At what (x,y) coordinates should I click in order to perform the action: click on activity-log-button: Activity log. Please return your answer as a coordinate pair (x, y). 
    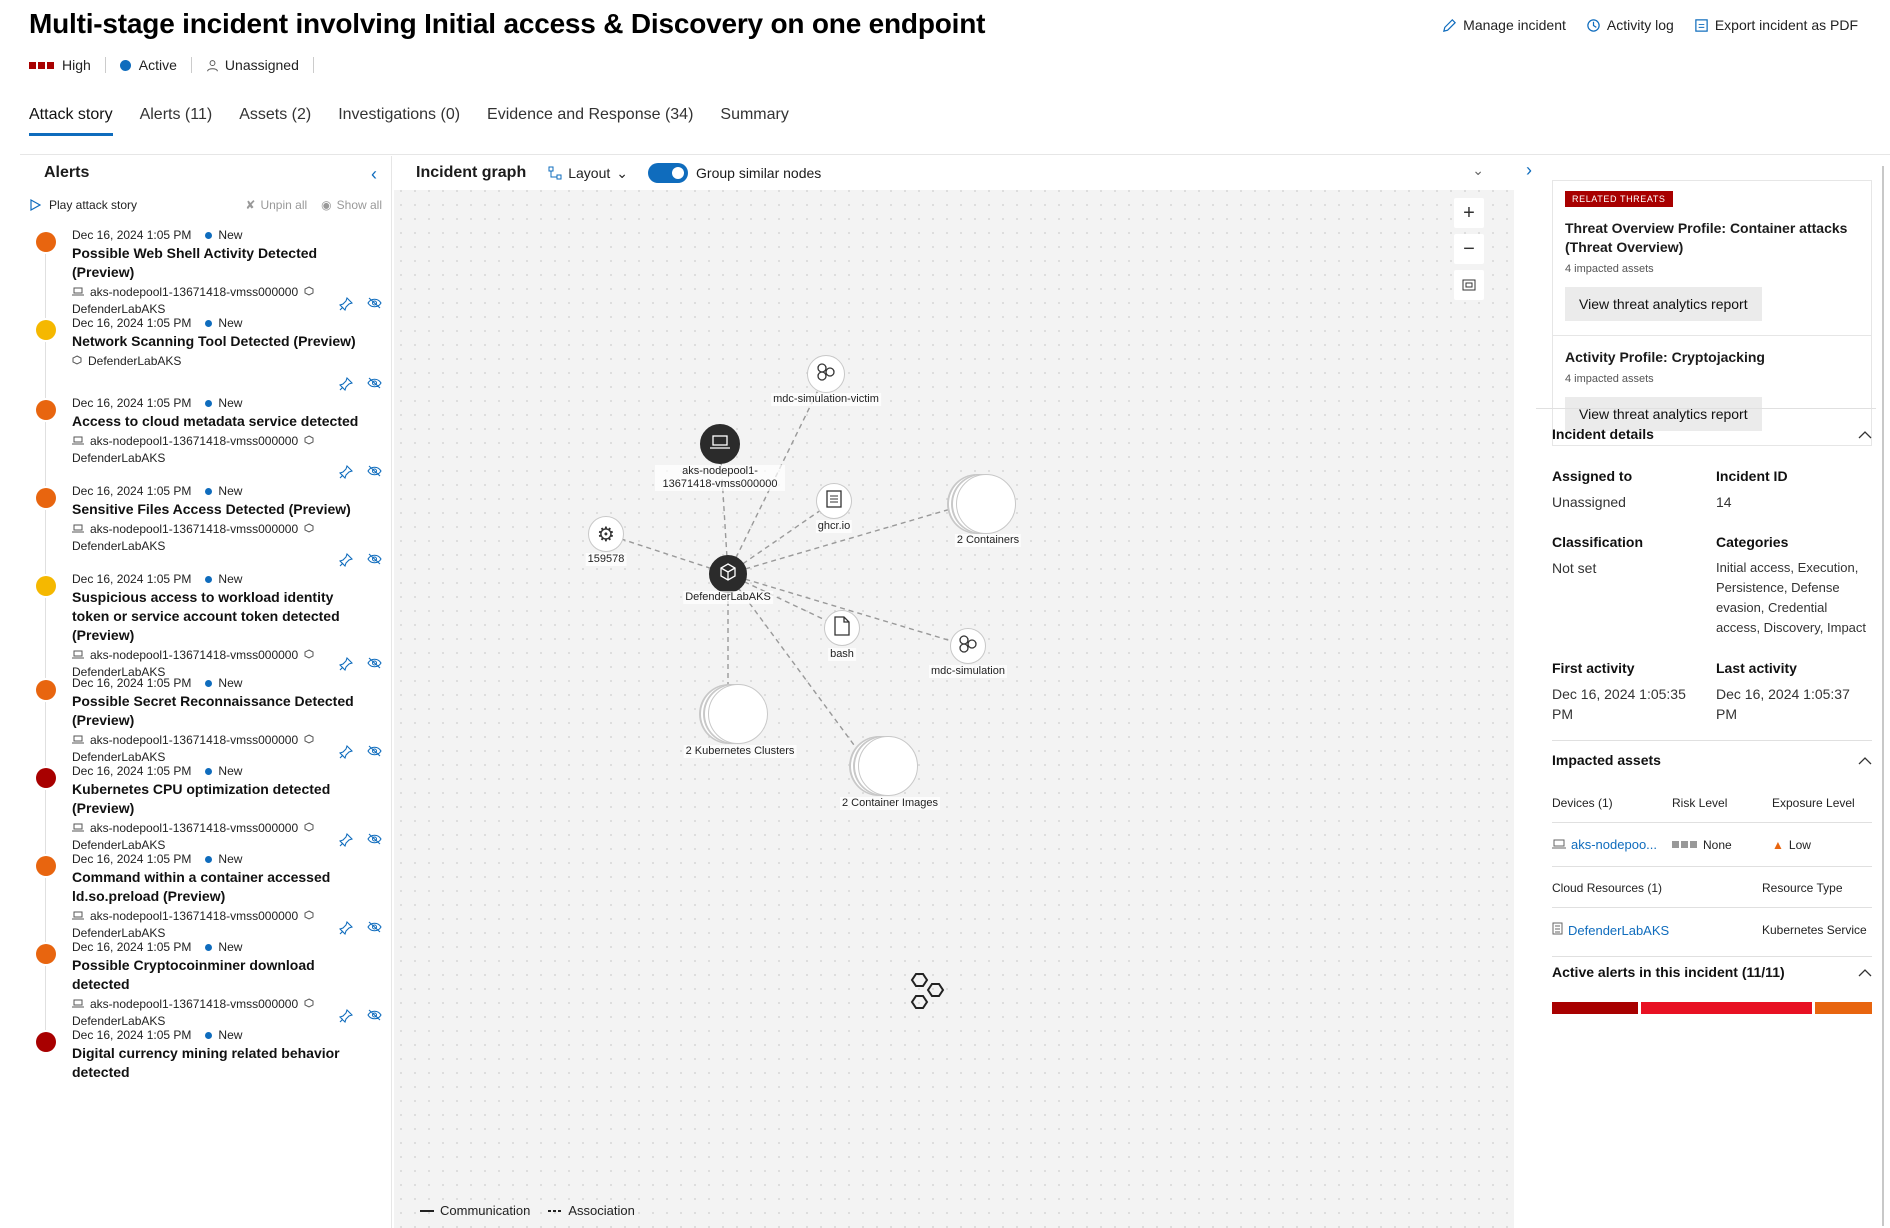
    Looking at the image, I should click on (1630, 25).